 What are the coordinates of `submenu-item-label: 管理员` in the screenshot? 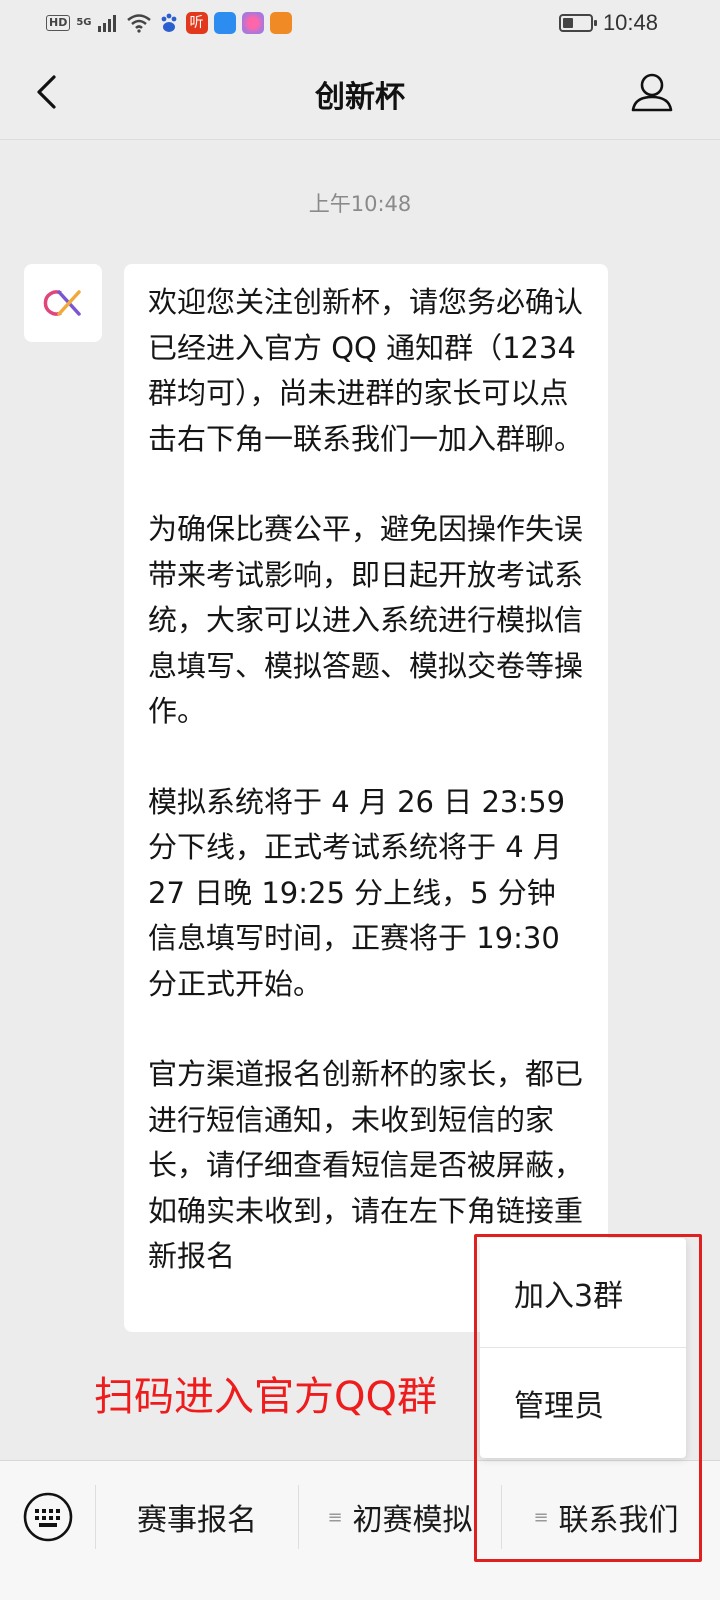 It's located at (559, 1406).